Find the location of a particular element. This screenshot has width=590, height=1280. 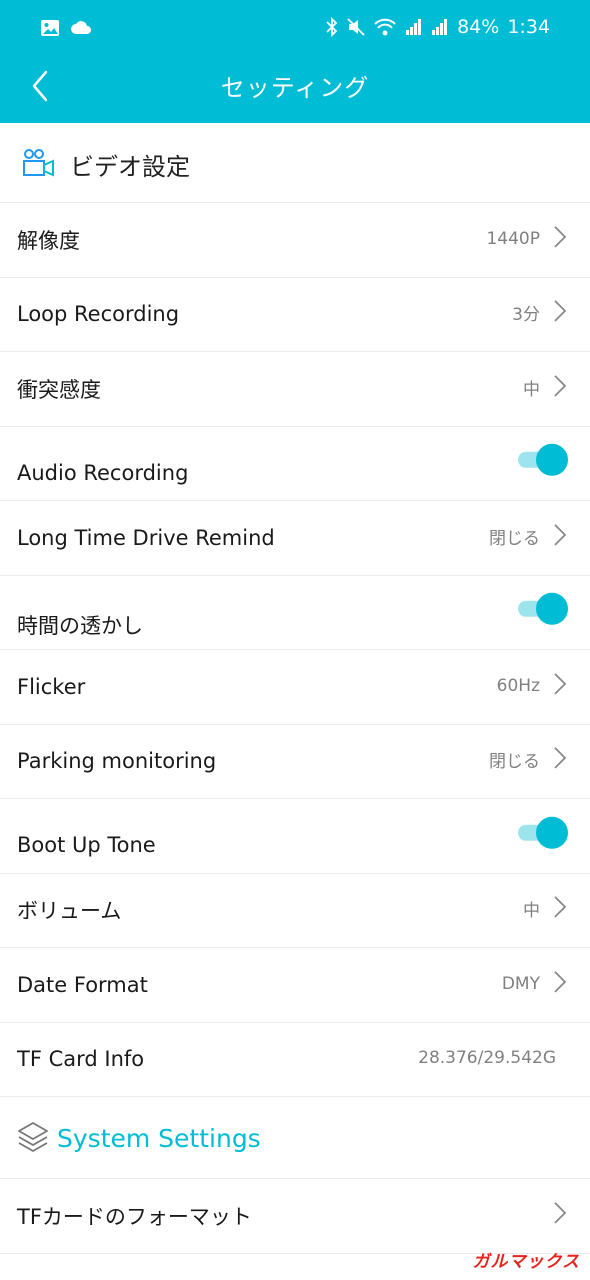

setting-value: 3分 is located at coordinates (526, 315).